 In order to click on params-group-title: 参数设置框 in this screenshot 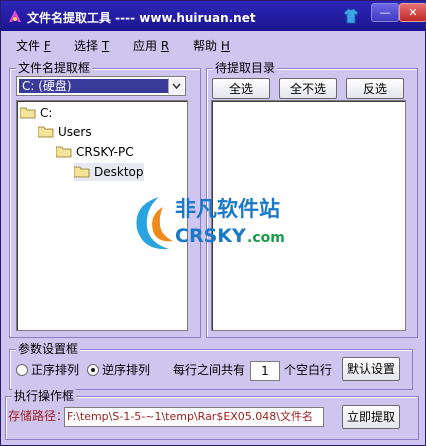, I will do `click(48, 349)`.